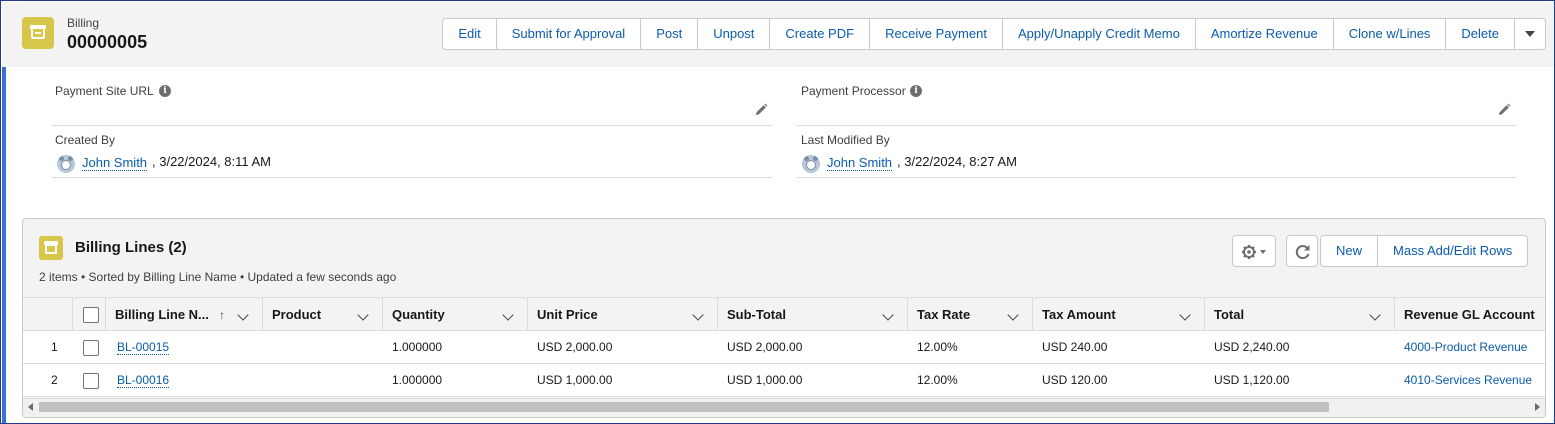  I want to click on column-header-revenue-gl-account: Revenue GL Account, so click(1470, 314).